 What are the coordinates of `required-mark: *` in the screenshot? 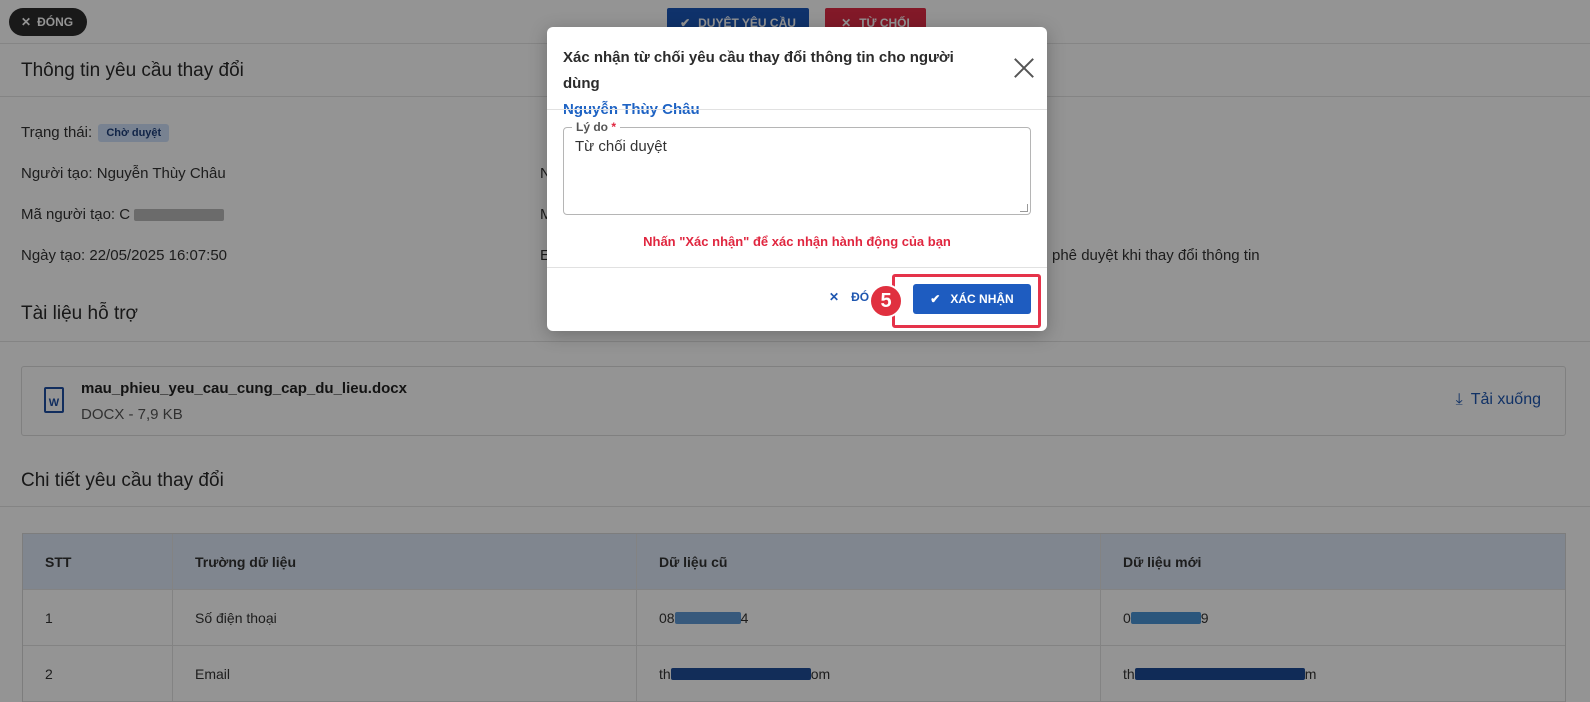 It's located at (614, 127).